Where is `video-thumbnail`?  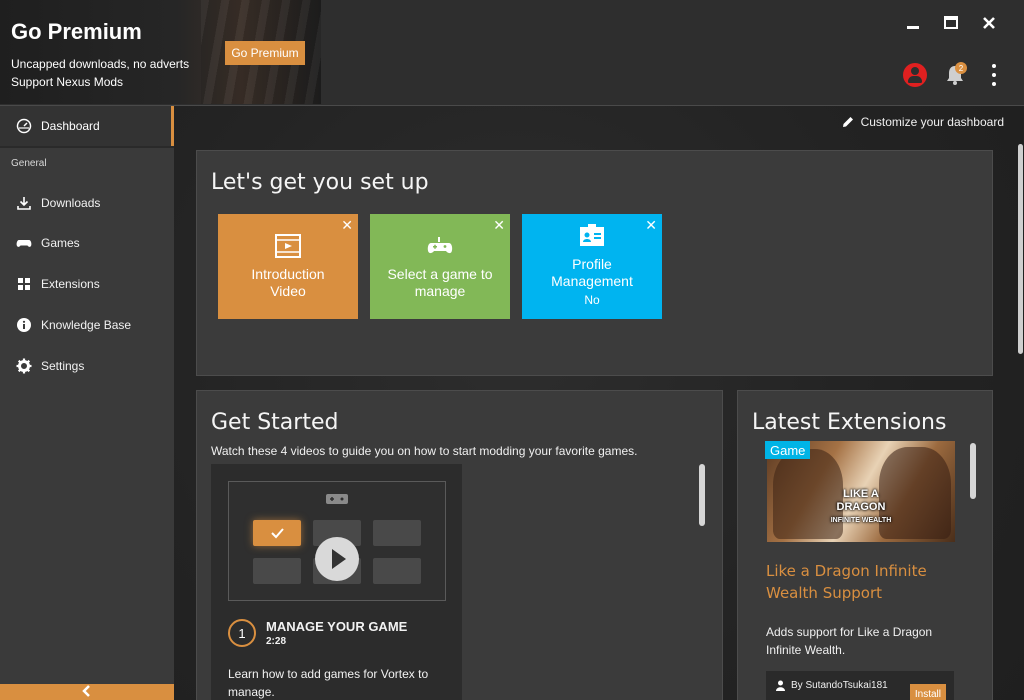 video-thumbnail is located at coordinates (337, 541).